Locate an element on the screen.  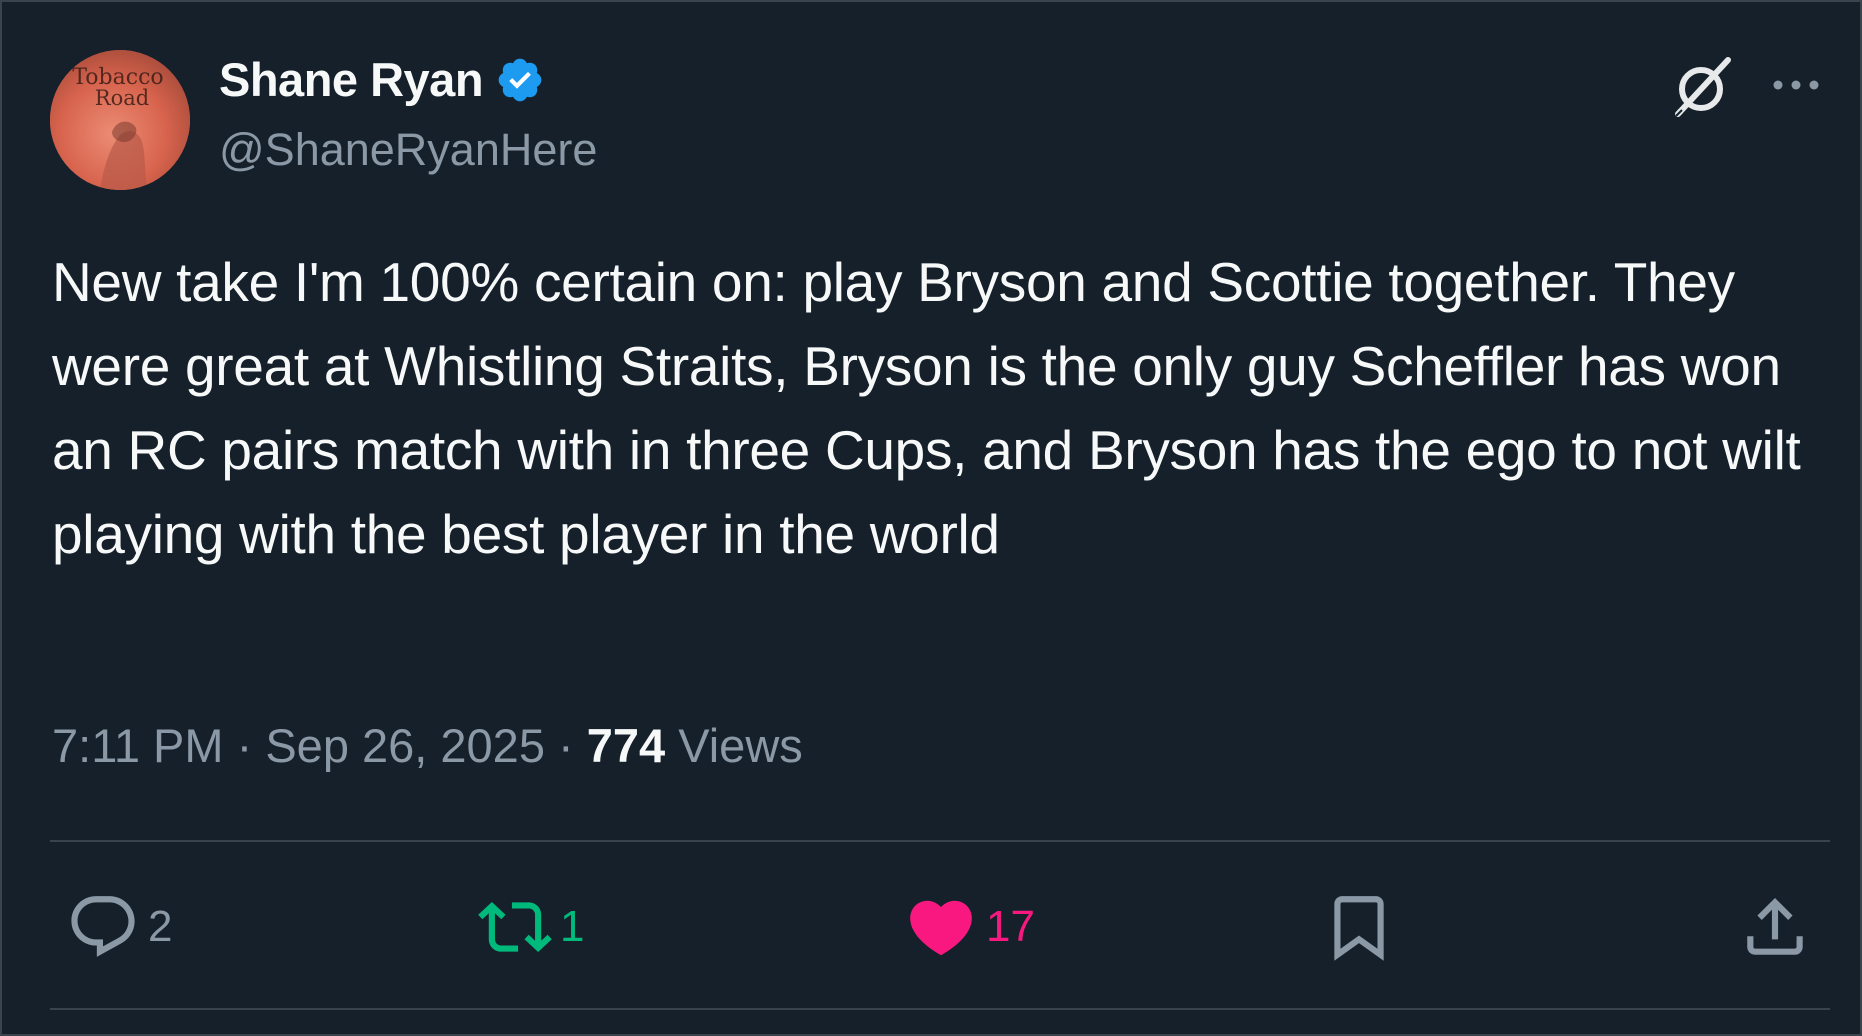
grok-icon is located at coordinates (1703, 87).